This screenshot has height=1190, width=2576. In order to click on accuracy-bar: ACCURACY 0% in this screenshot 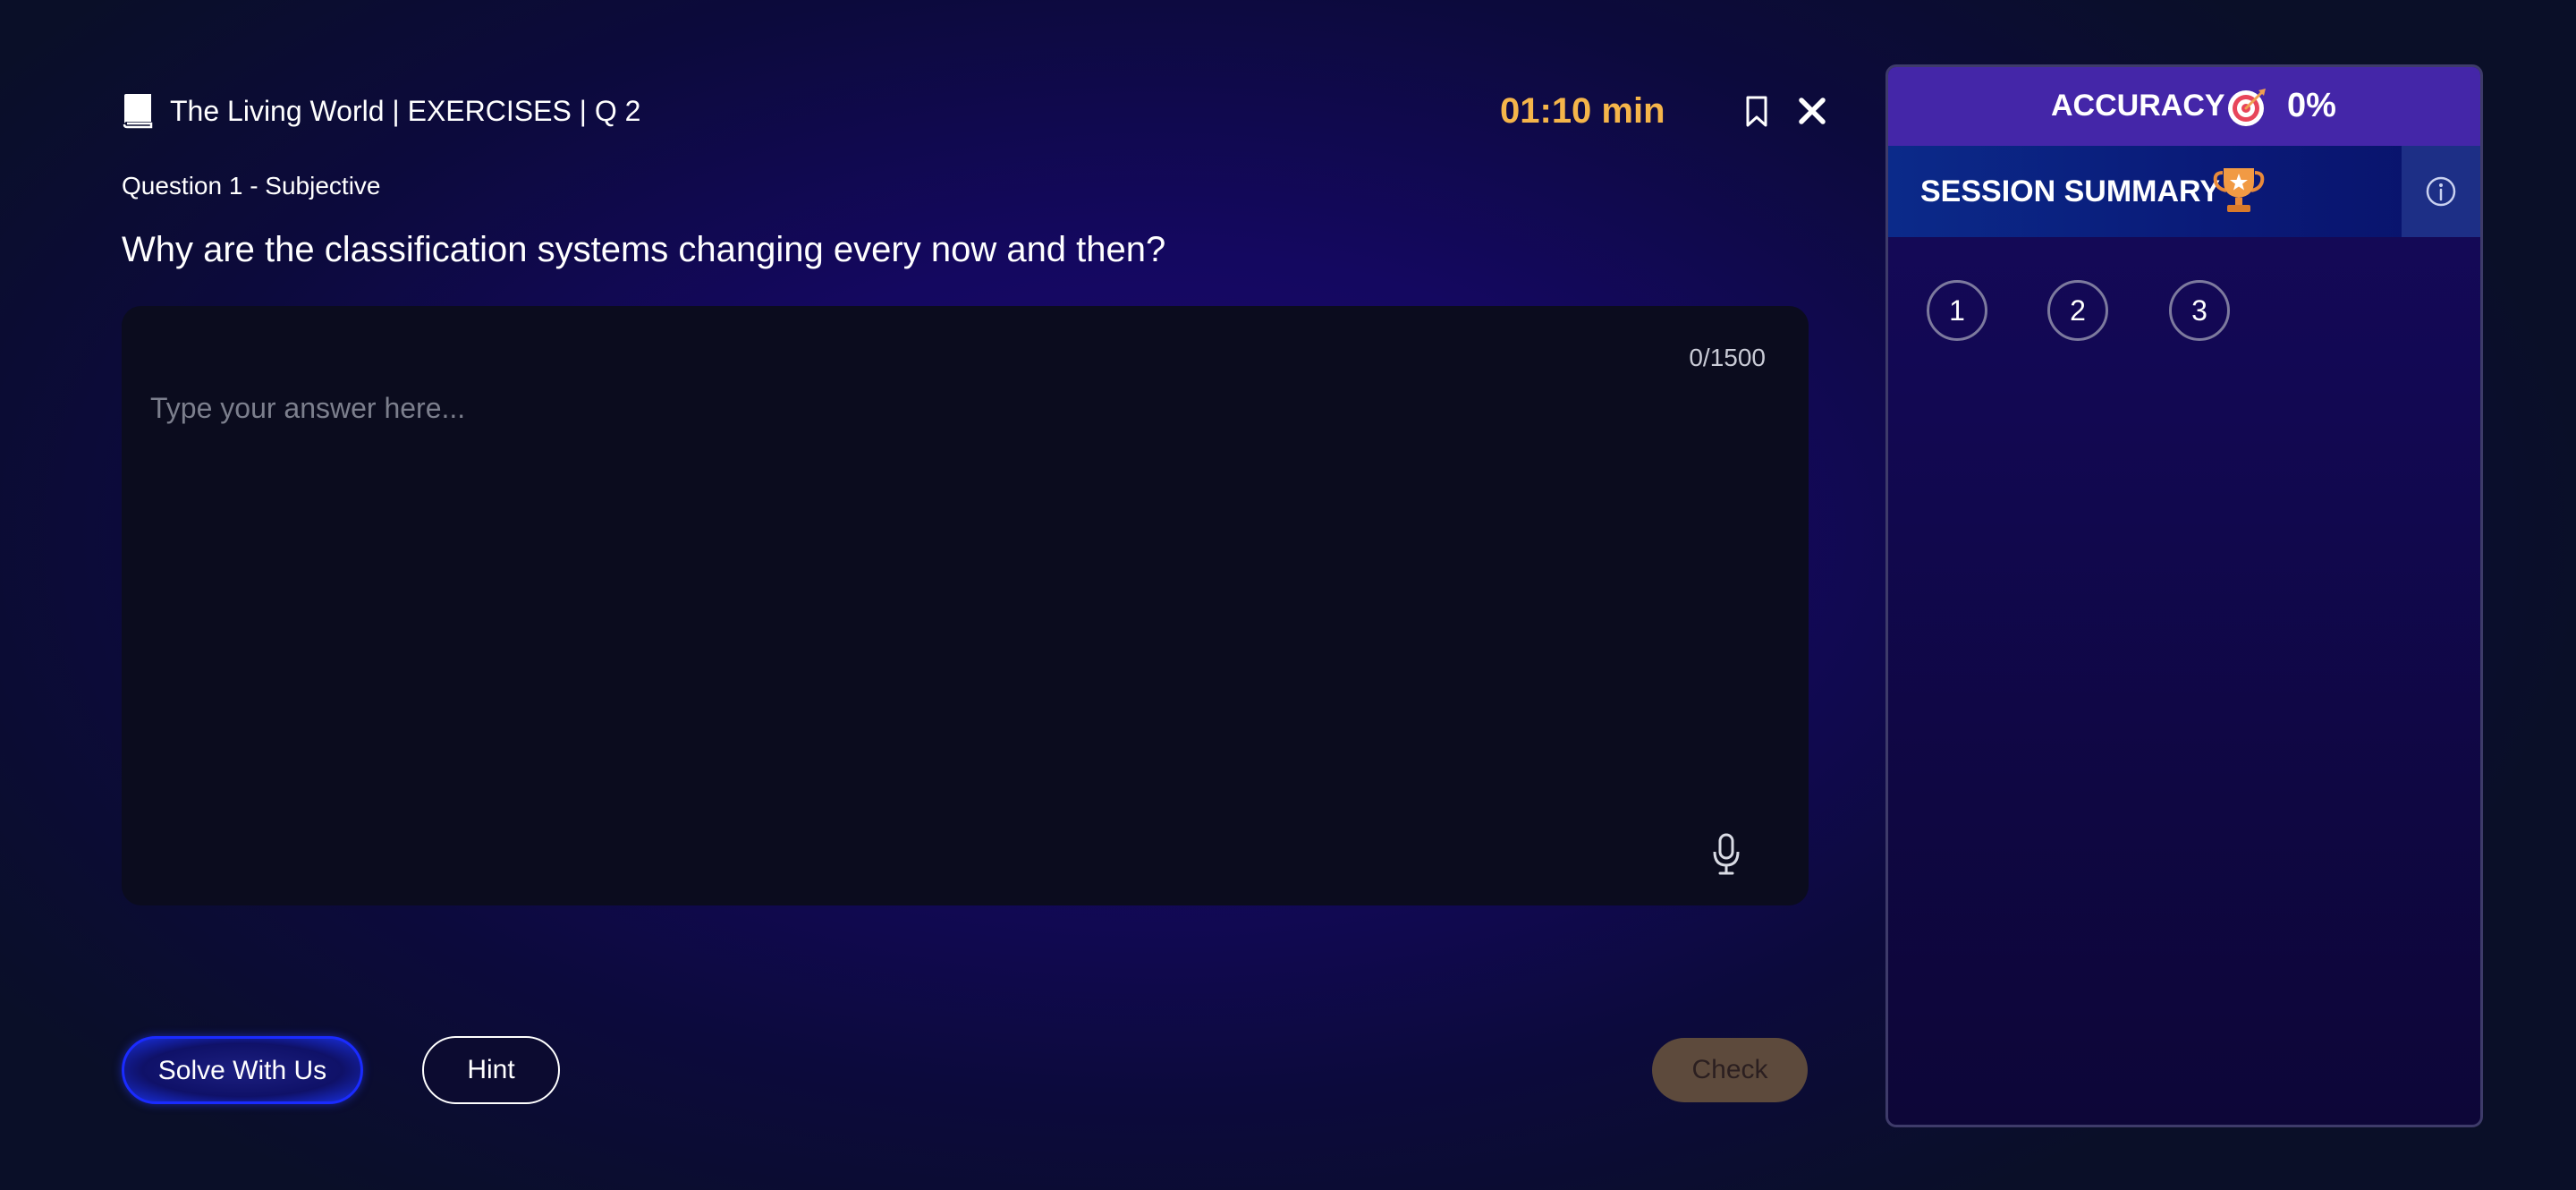, I will do `click(2184, 106)`.